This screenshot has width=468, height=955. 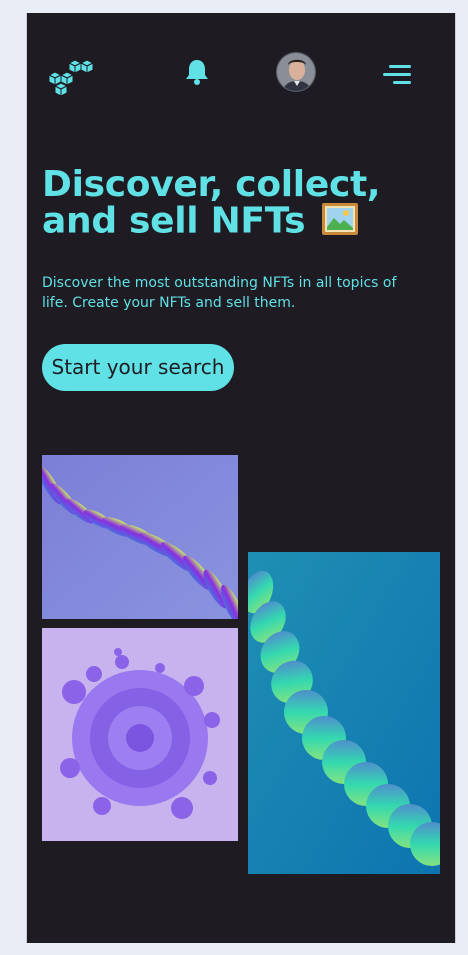 What do you see at coordinates (197, 72) in the screenshot?
I see `bell-icon` at bounding box center [197, 72].